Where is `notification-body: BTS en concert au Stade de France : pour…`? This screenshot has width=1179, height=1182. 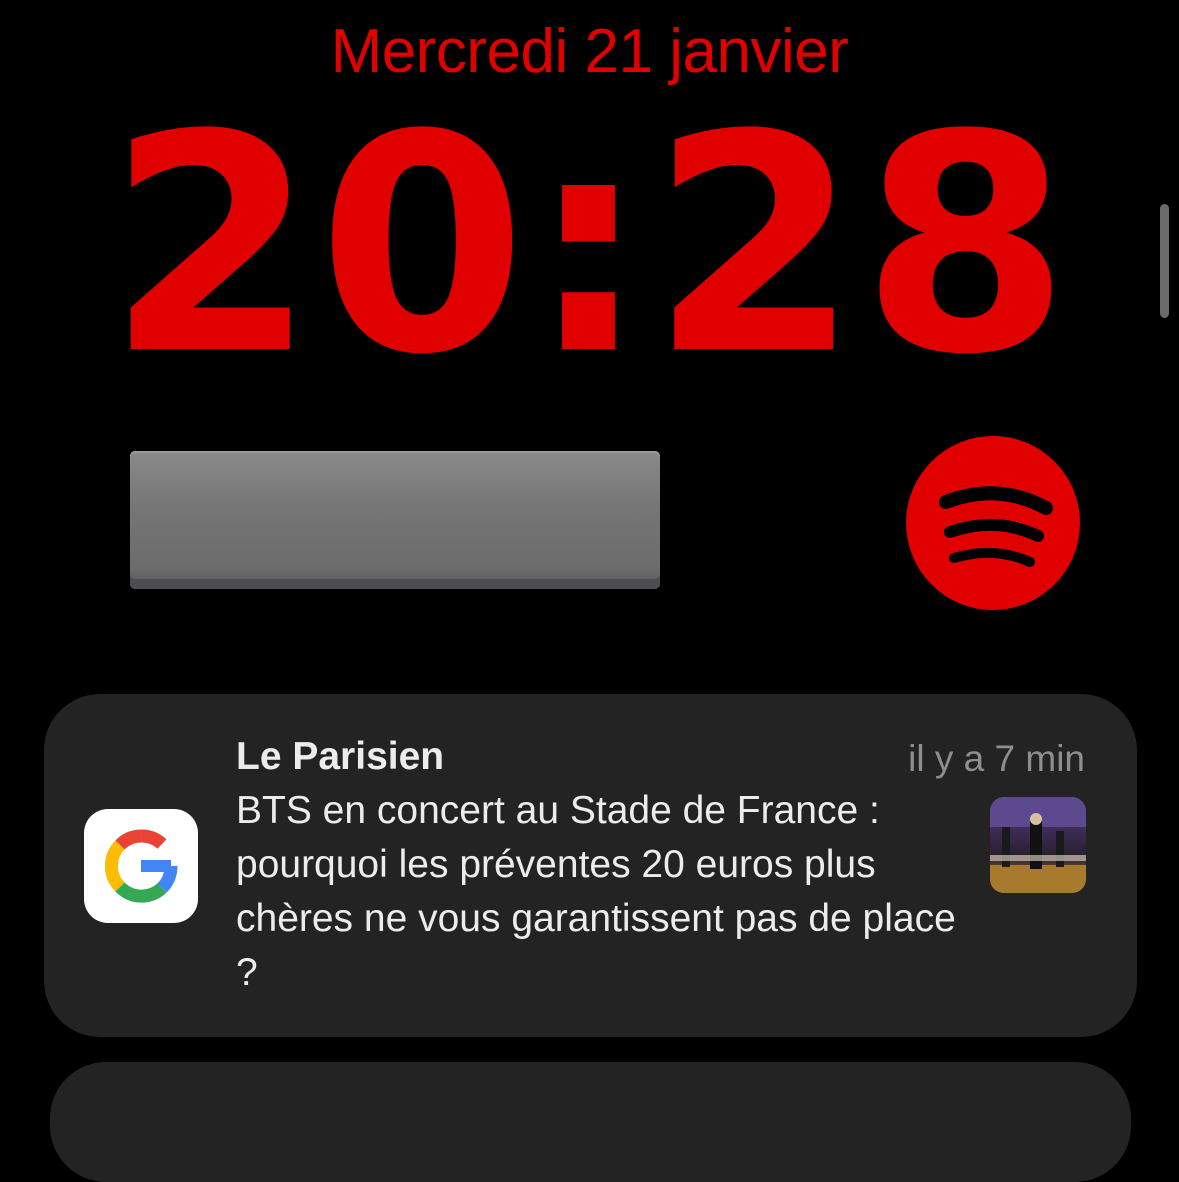
notification-body: BTS en concert au Stade de France : pour… is located at coordinates (596, 891).